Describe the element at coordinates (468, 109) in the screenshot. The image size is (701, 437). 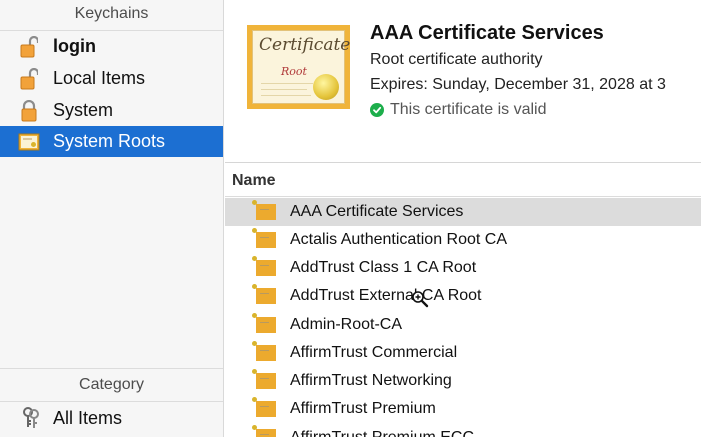
I see `validity-text: This certificate is valid` at that location.